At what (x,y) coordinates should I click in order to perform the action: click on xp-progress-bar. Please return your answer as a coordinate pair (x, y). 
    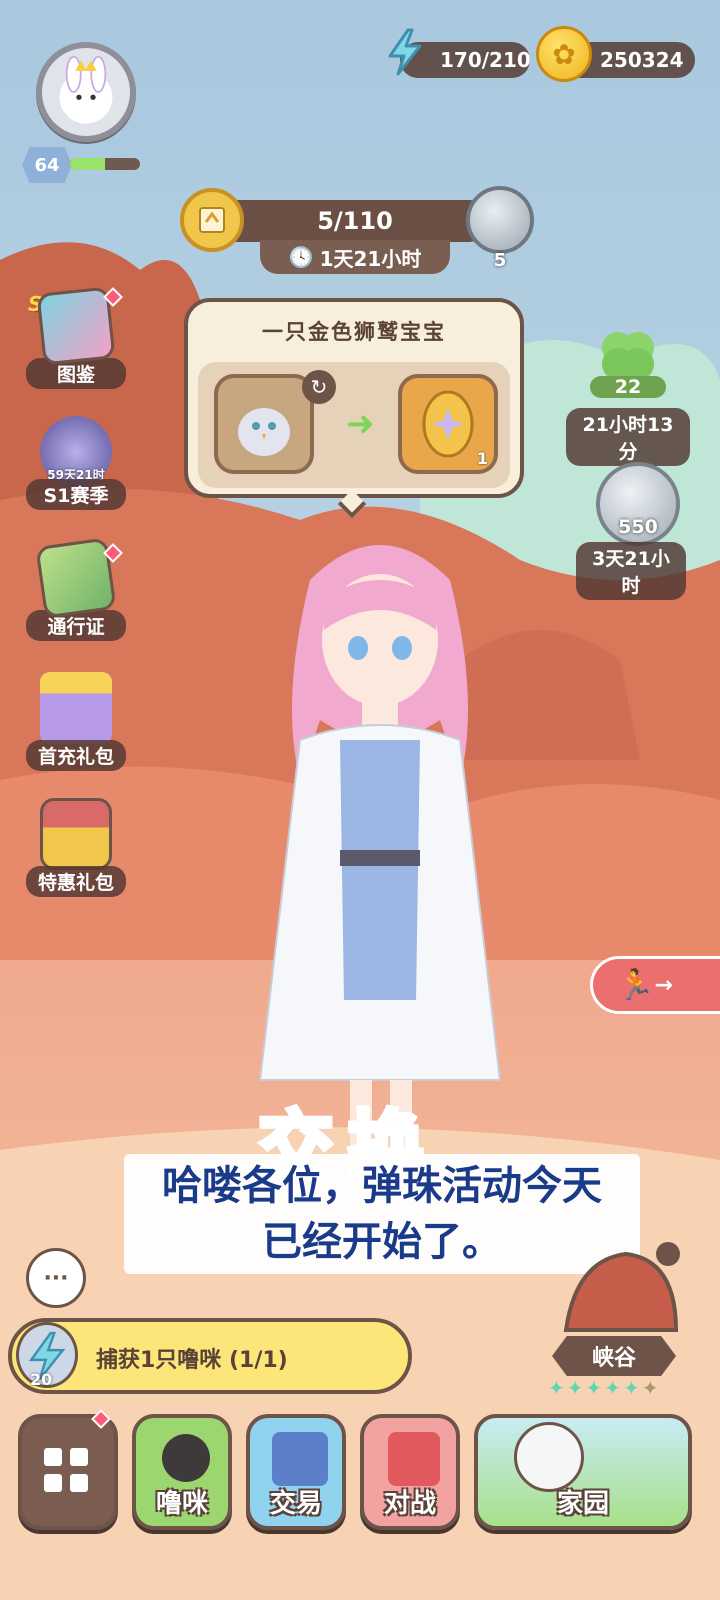
    Looking at the image, I should click on (105, 164).